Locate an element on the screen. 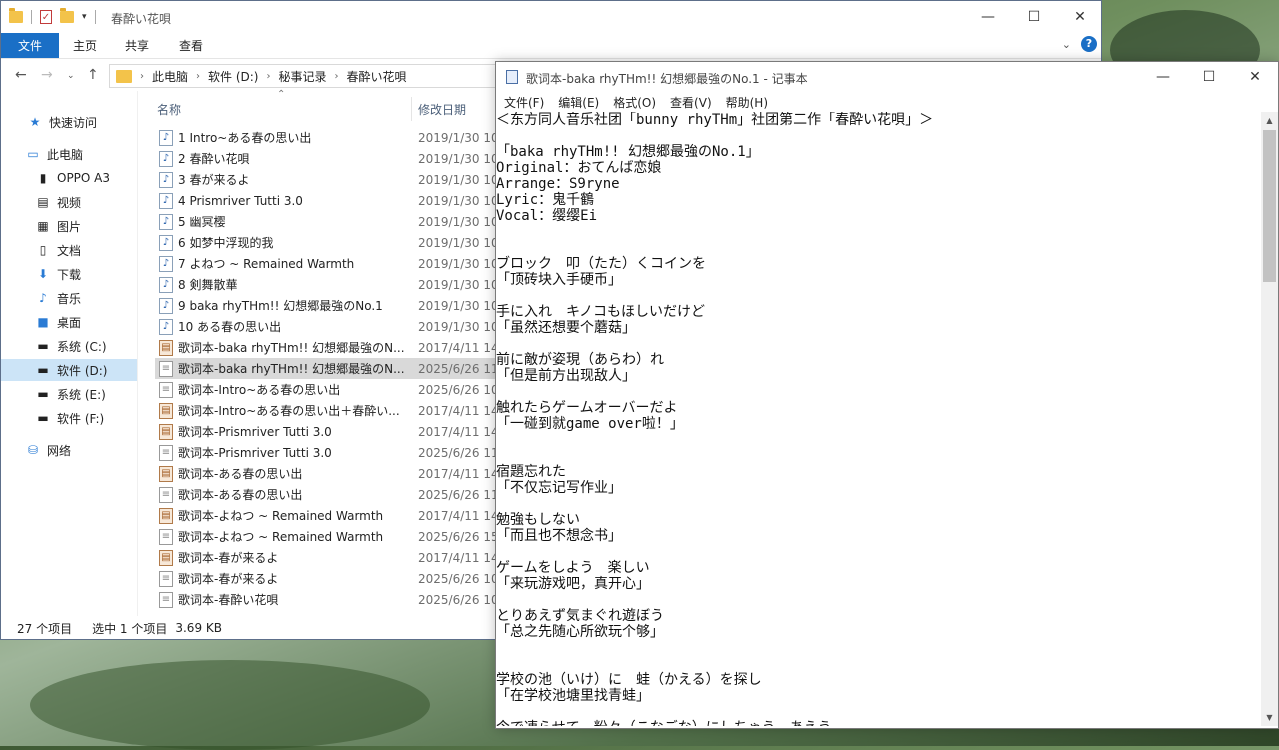 This screenshot has height=750, width=1279. file-row: ♪ 5 幽冥樱 2019/1/30 10: is located at coordinates (325, 221).